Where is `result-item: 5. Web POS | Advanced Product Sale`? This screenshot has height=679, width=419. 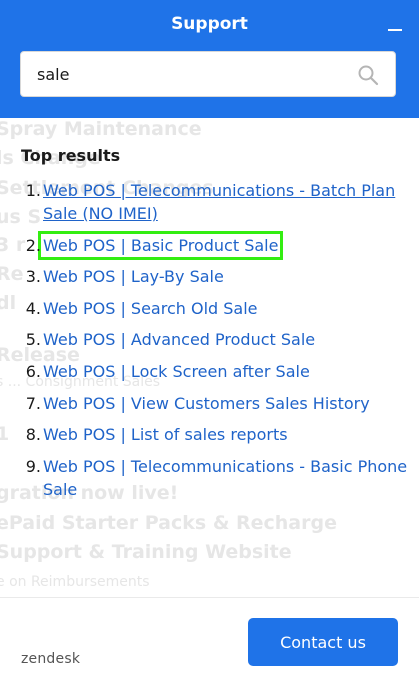 result-item: 5. Web POS | Advanced Product Sale is located at coordinates (216, 339).